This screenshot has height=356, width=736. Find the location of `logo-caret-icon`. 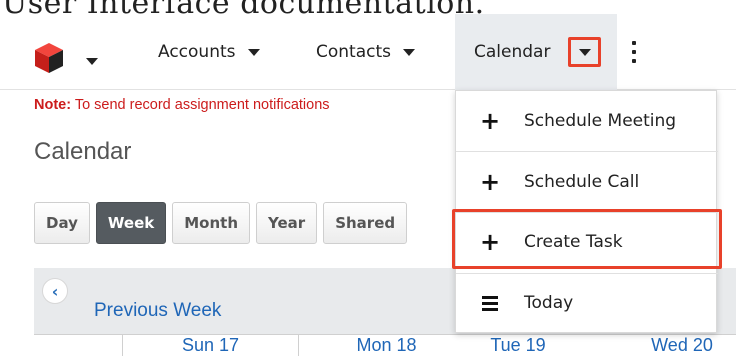

logo-caret-icon is located at coordinates (92, 61).